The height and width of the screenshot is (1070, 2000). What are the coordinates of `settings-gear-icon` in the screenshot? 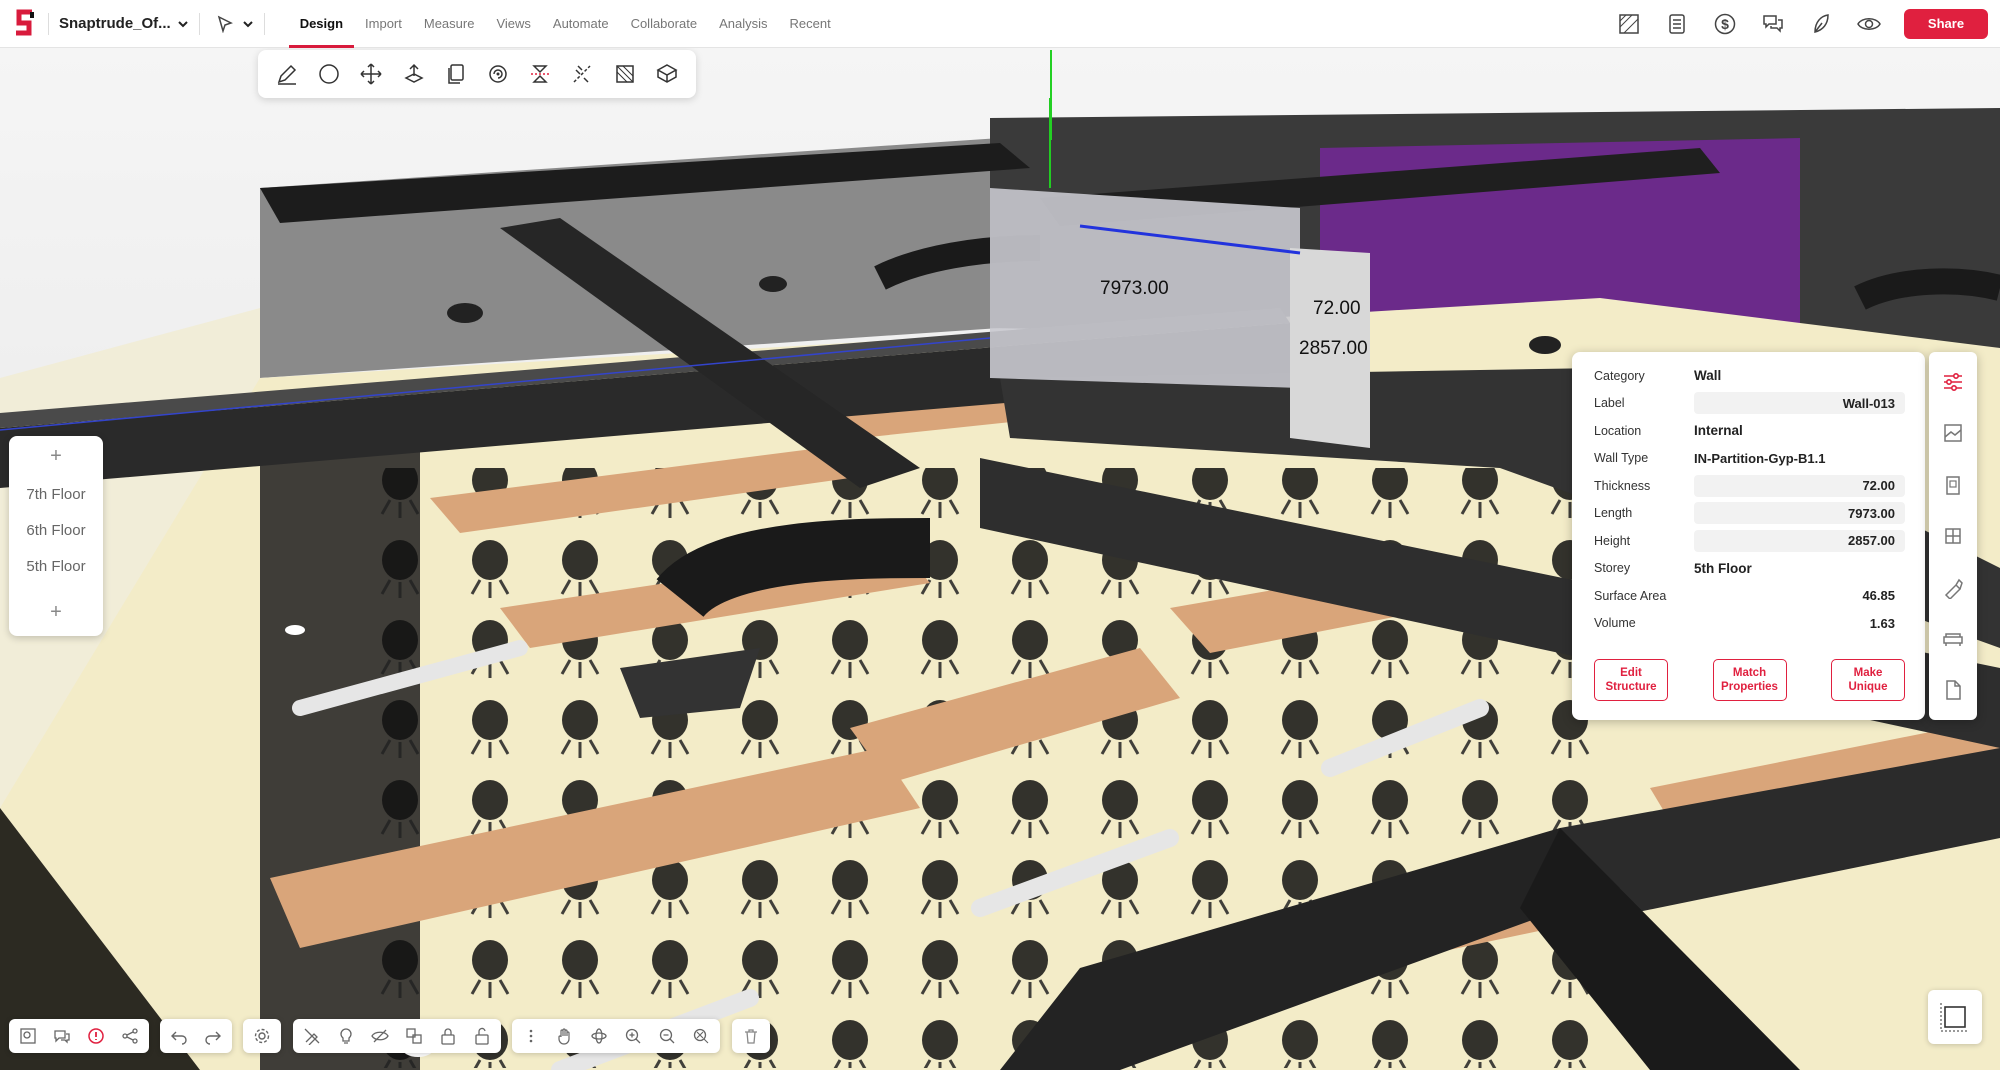 It's located at (262, 1036).